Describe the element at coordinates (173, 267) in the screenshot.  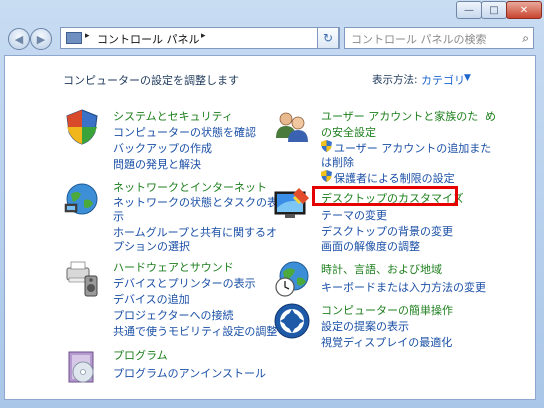
I see `category-hardware-sound: ハードウェアとサウンド` at that location.